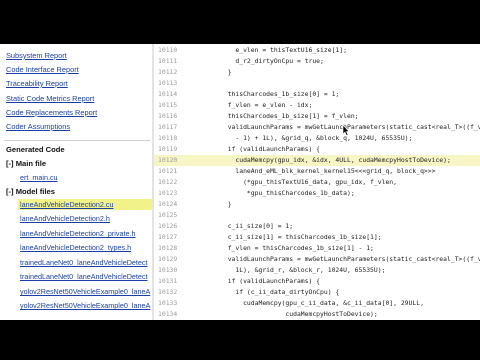  I want to click on code-line: 10123 *gpu_thisCharcodes_1b_data);, so click(317, 193).